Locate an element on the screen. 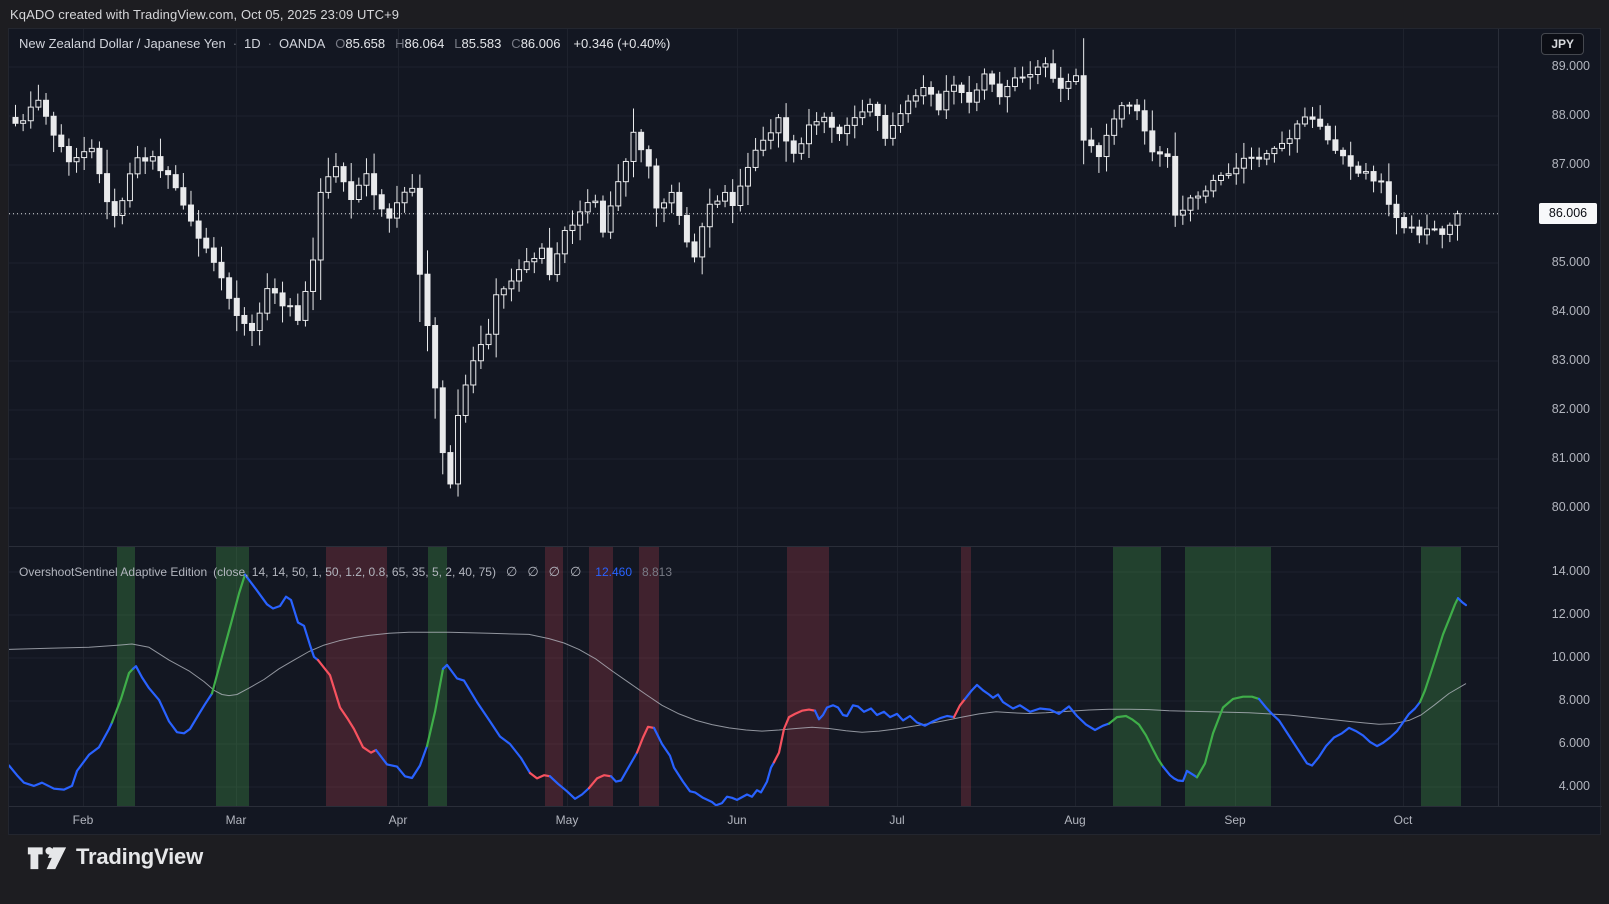  indicator-title: OvershootSentinel Adaptive Edition is located at coordinates (113, 572).